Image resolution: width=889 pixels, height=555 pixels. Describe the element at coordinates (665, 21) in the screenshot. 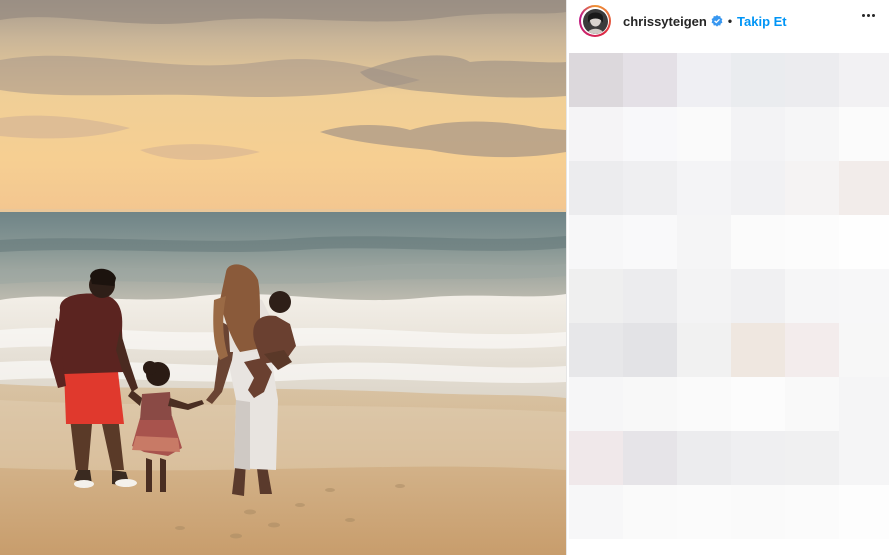

I see `username: chrissyteigen` at that location.